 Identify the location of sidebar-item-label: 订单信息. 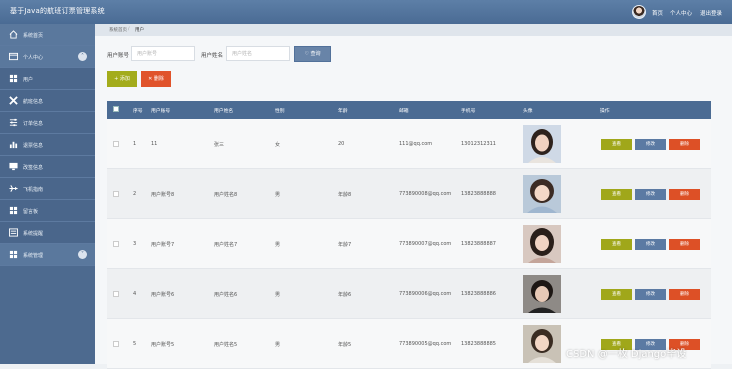
(33, 124).